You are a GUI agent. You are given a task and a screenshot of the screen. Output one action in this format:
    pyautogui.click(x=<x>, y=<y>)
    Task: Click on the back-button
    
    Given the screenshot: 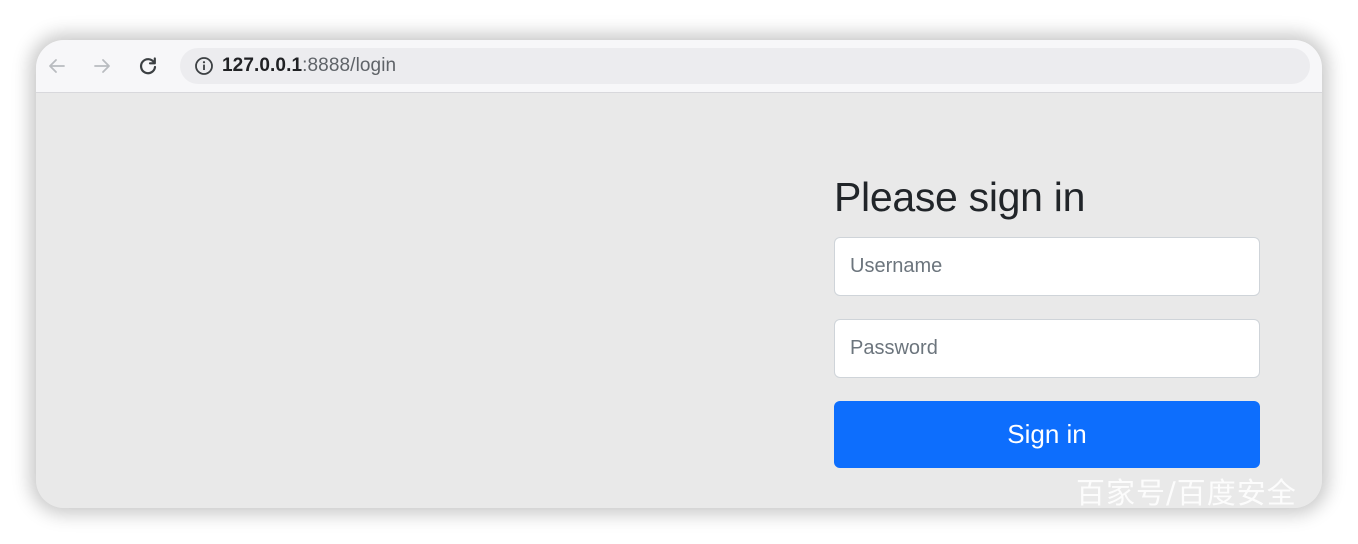 What is the action you would take?
    pyautogui.click(x=57, y=66)
    